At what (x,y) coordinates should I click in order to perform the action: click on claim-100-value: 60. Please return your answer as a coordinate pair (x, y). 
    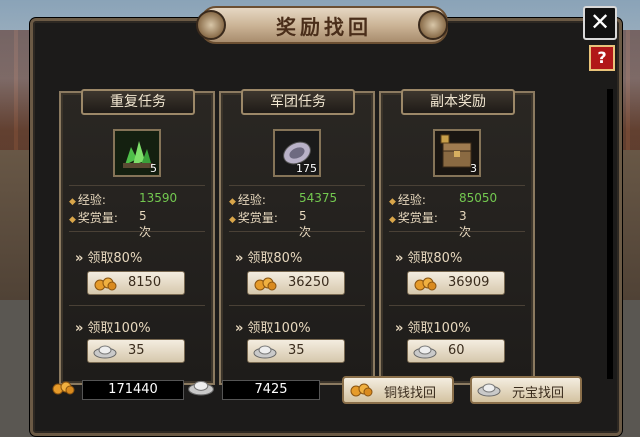
    Looking at the image, I should click on (456, 350).